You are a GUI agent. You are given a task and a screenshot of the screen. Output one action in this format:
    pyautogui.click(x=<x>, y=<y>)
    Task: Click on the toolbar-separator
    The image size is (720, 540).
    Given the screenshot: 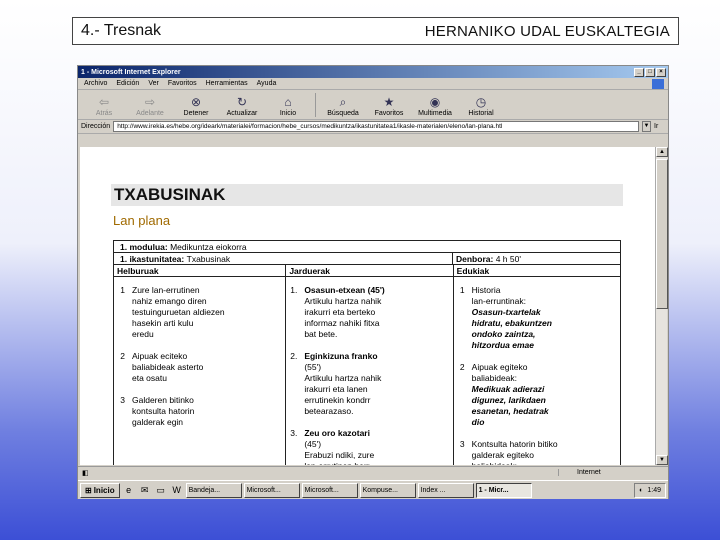 What is the action you would take?
    pyautogui.click(x=315, y=105)
    